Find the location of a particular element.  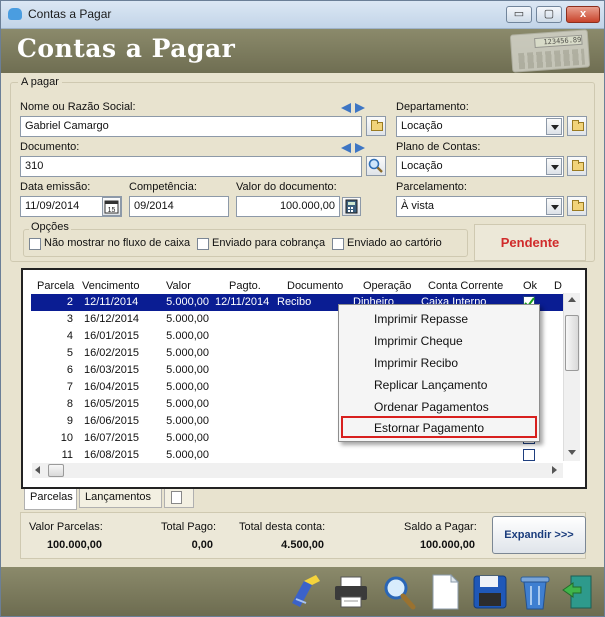

printer-icon is located at coordinates (351, 592).